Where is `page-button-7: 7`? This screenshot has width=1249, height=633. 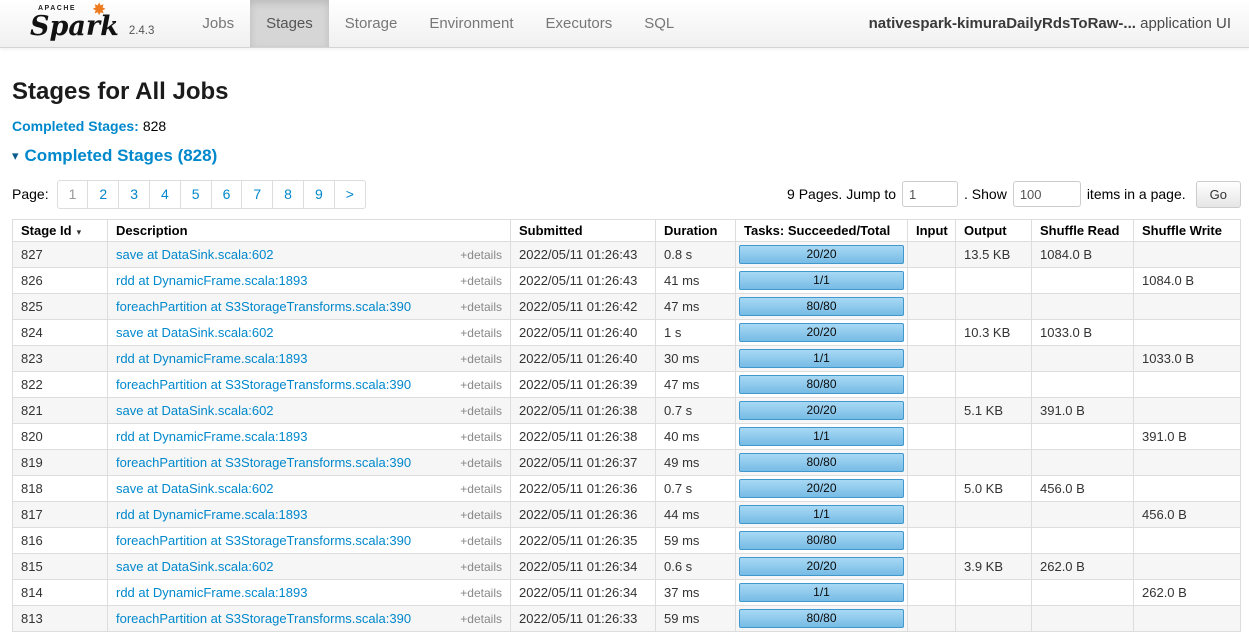 page-button-7: 7 is located at coordinates (257, 194).